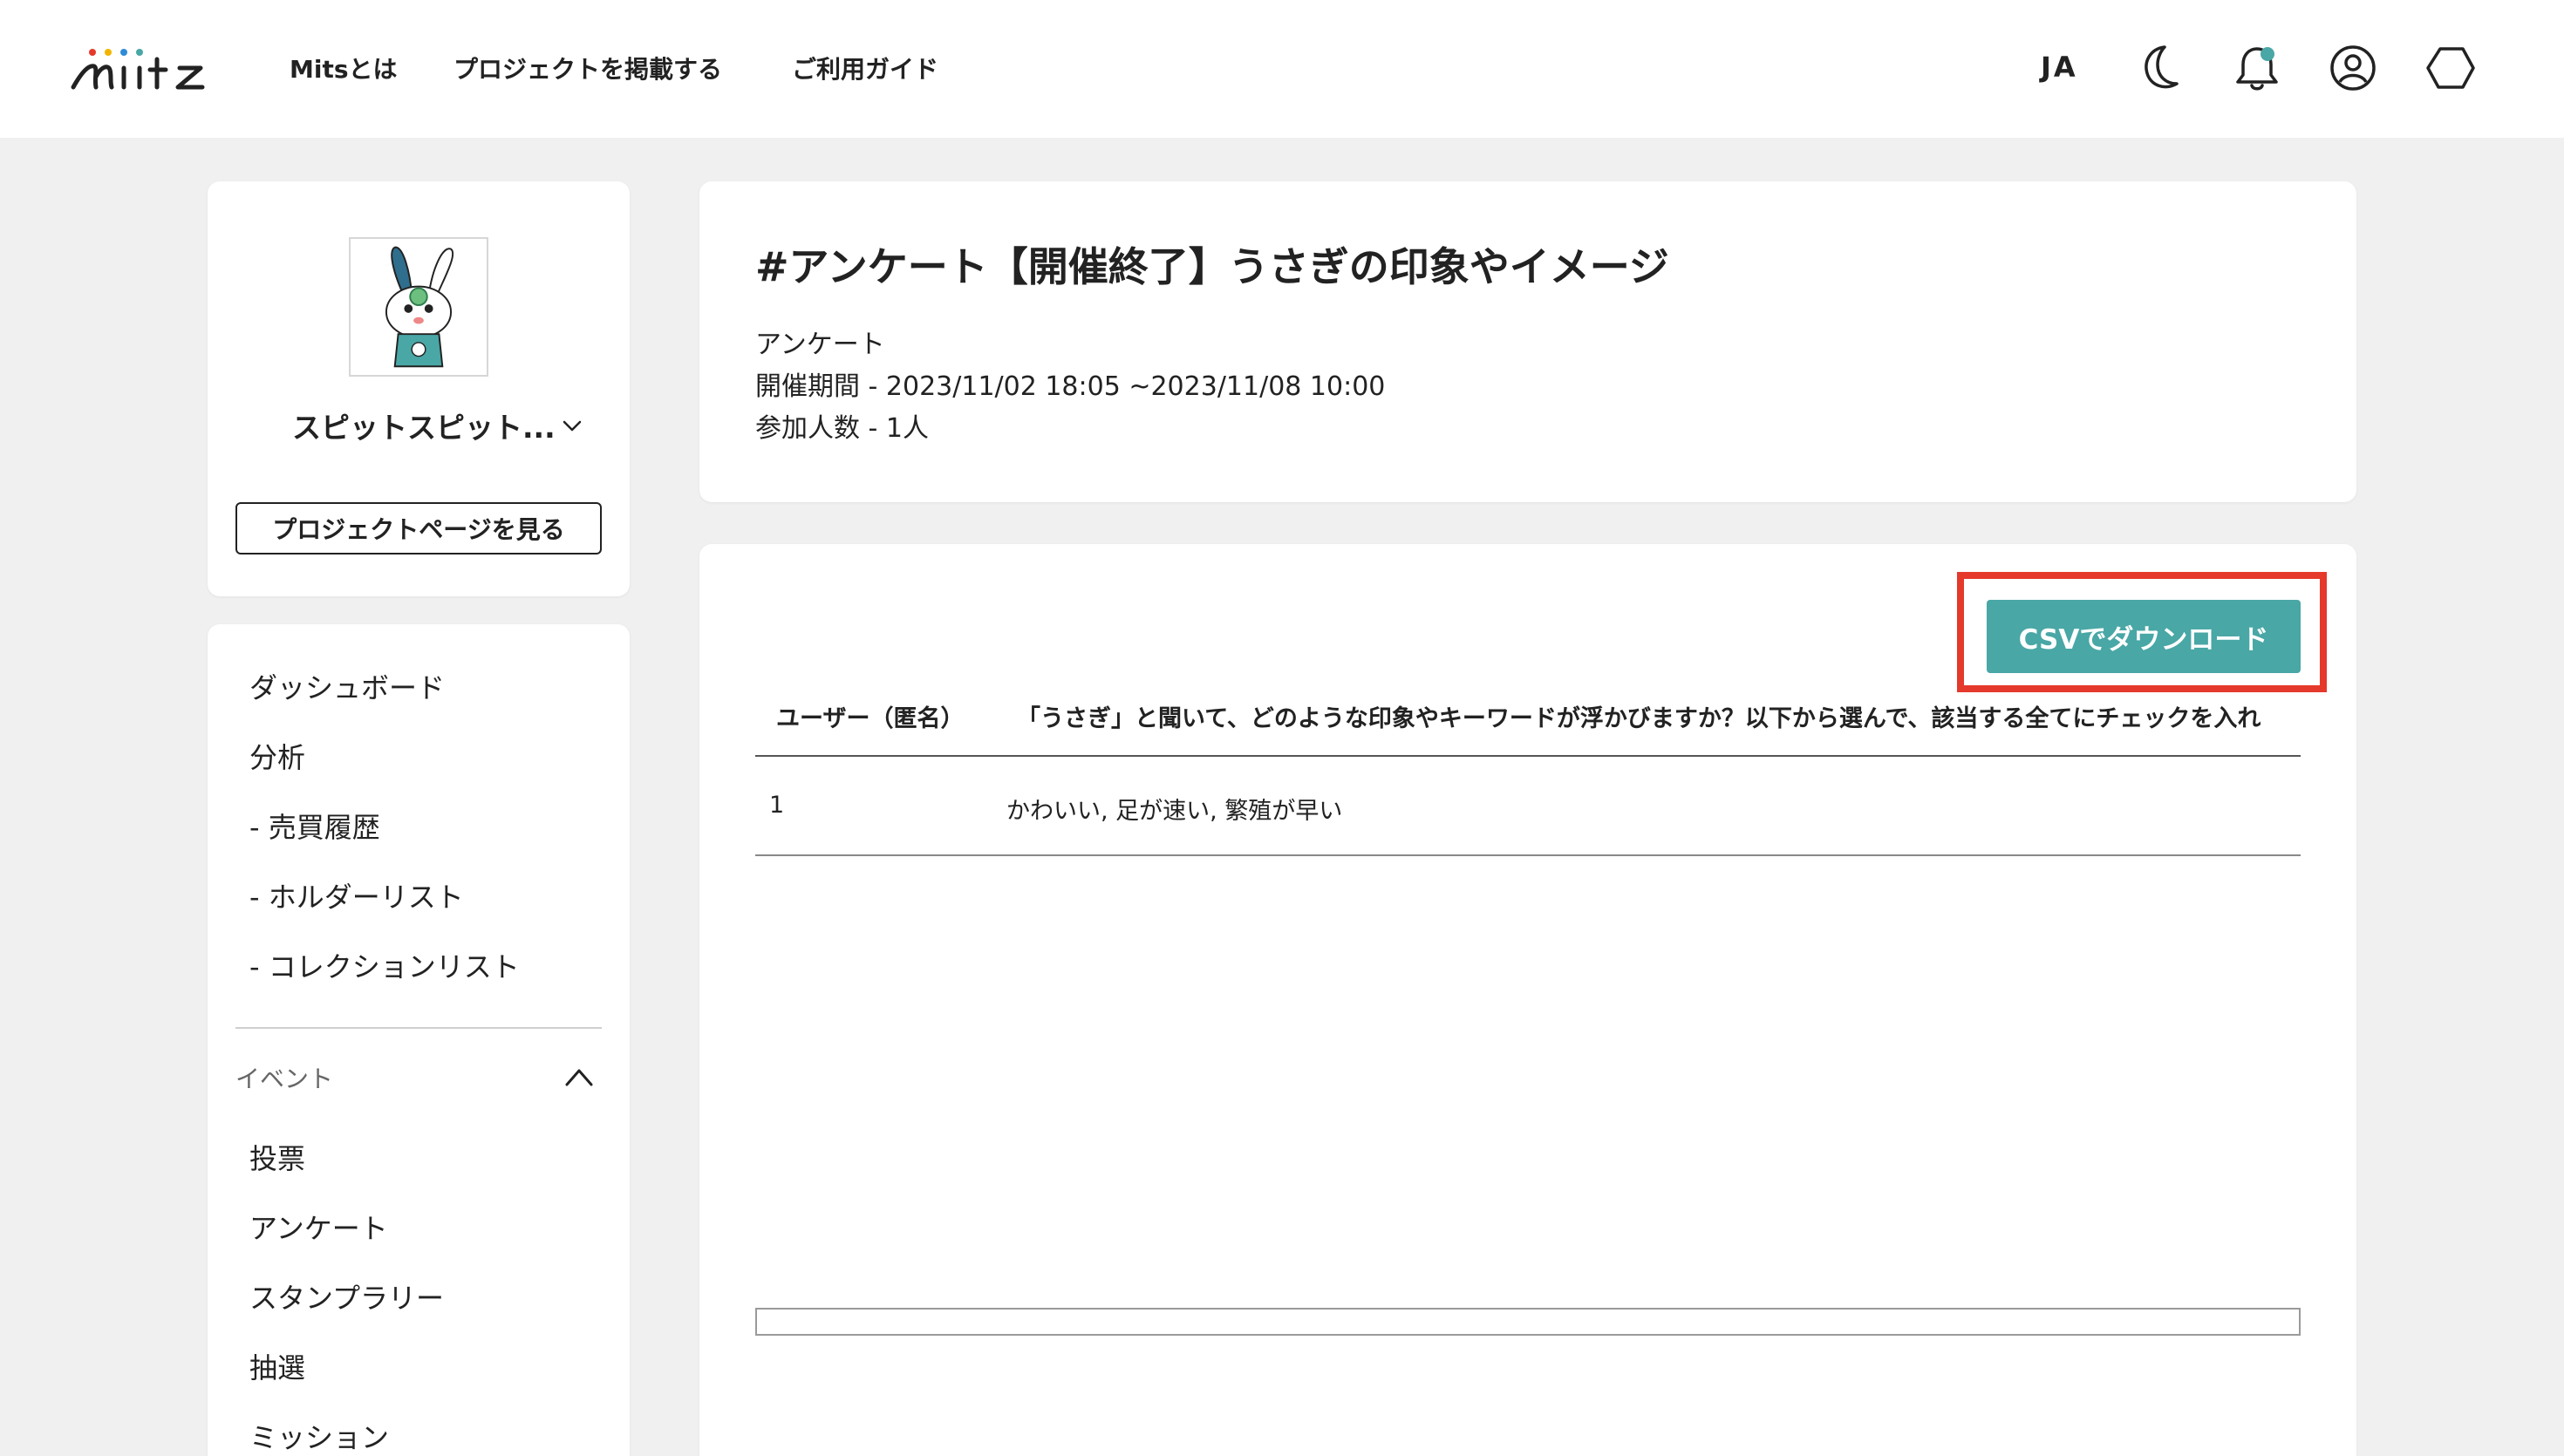 Image resolution: width=2564 pixels, height=1456 pixels. What do you see at coordinates (1174, 811) in the screenshot?
I see `table-cell-answer: かわいい, 足が速い, 繁殖が早い` at bounding box center [1174, 811].